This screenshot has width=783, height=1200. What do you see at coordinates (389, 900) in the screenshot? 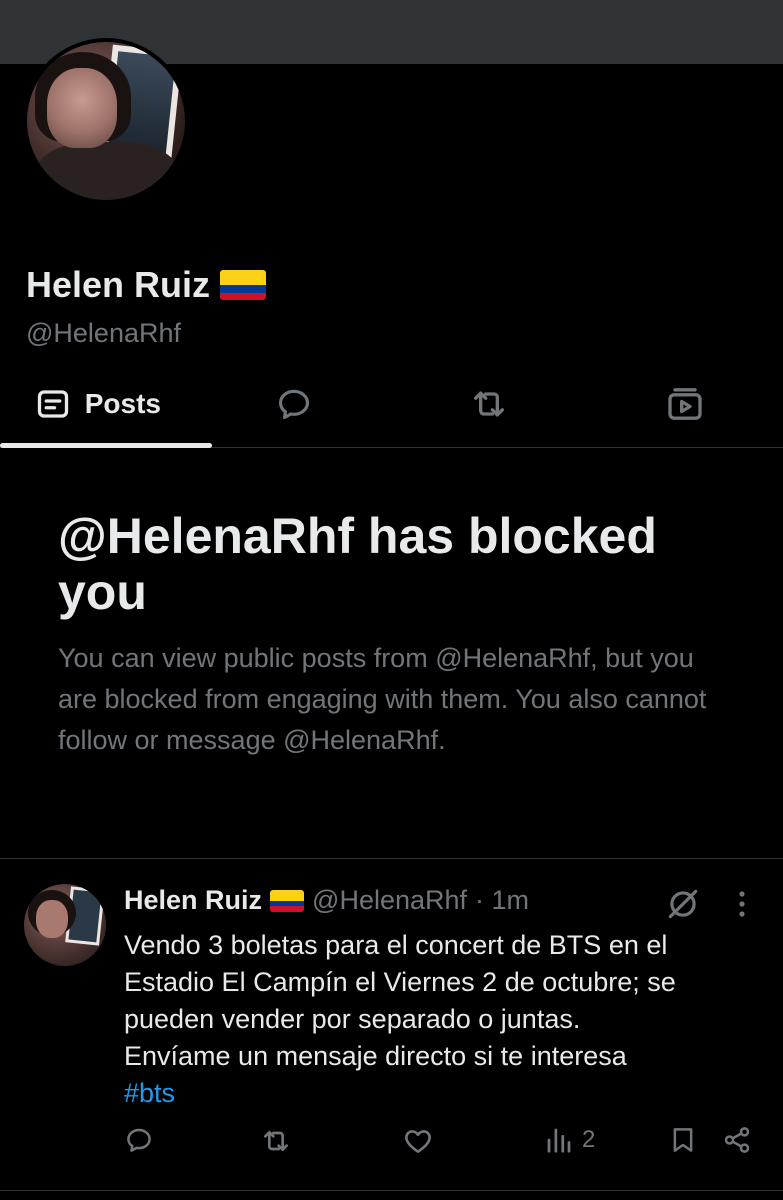
I see `post-author-handle: @HelenaRhf` at bounding box center [389, 900].